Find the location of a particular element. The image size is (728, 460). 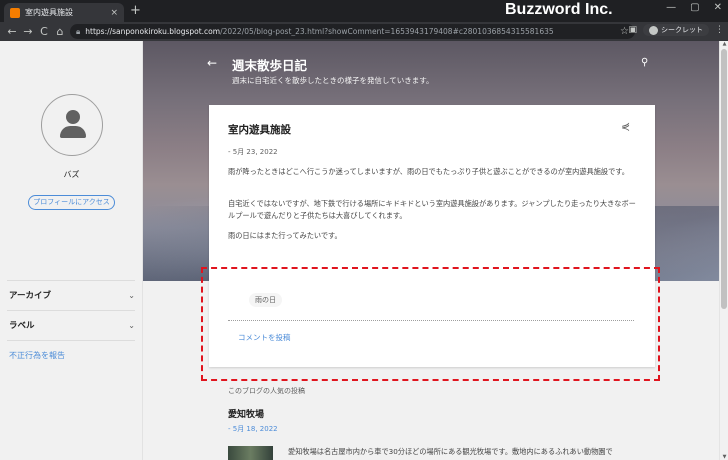

popular-post-title: 愛知牧場 is located at coordinates (246, 413).